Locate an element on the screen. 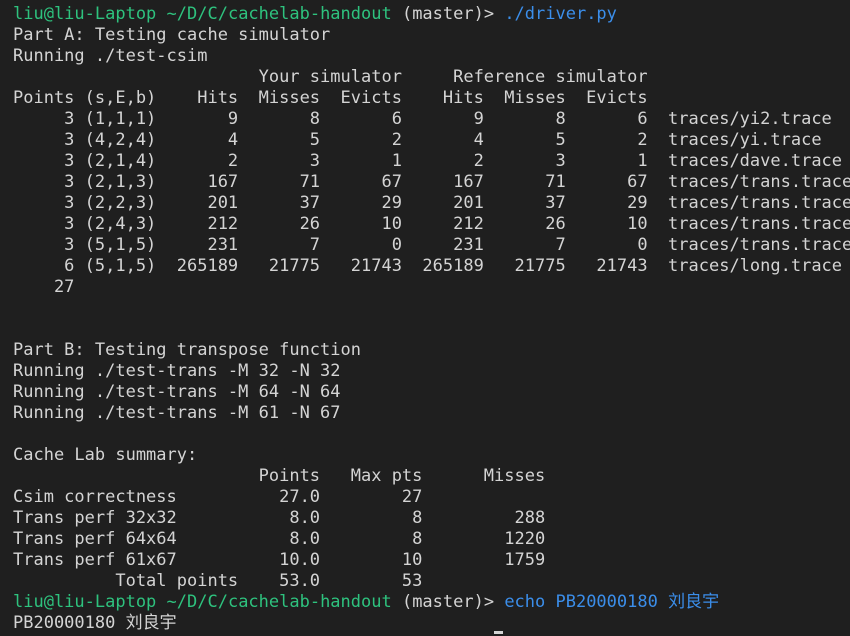 The image size is (850, 636). echo-output-line: PB20000180 刘良宇 is located at coordinates (95, 623).